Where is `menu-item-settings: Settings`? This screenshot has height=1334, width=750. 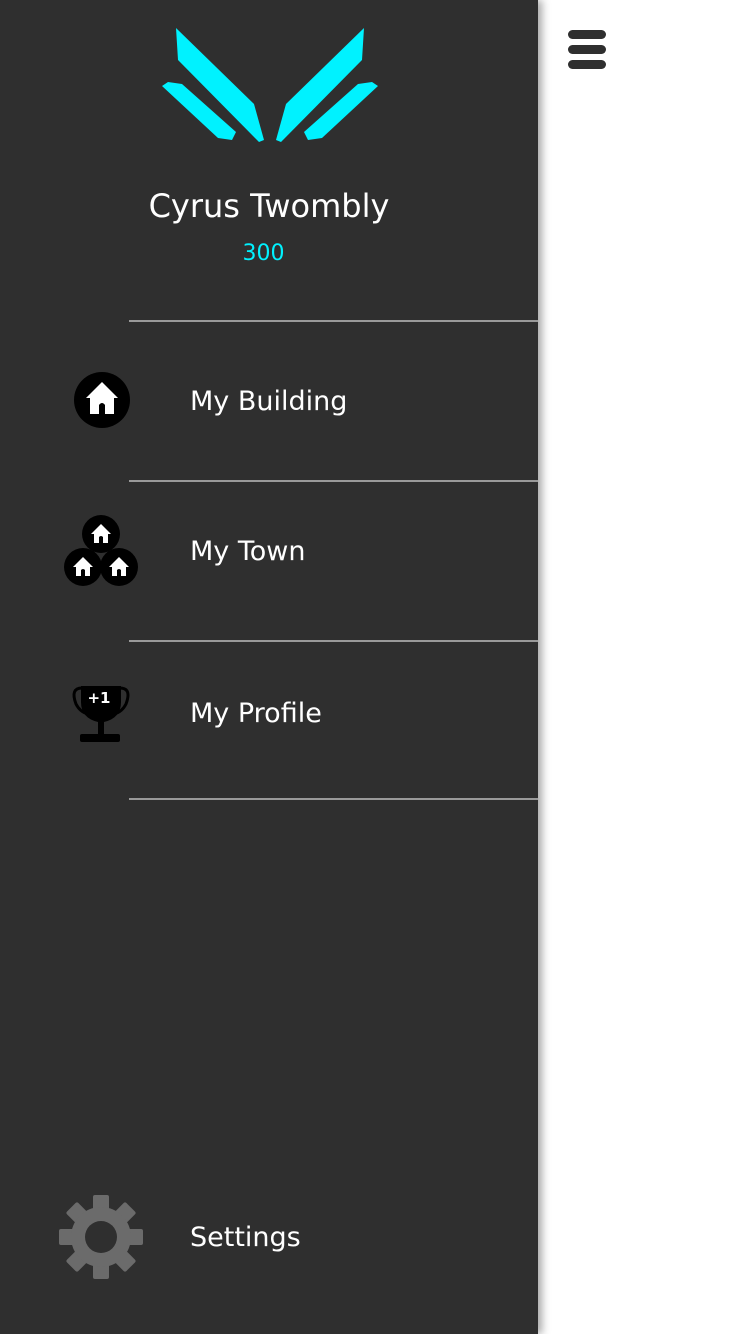 menu-item-settings: Settings is located at coordinates (269, 1238).